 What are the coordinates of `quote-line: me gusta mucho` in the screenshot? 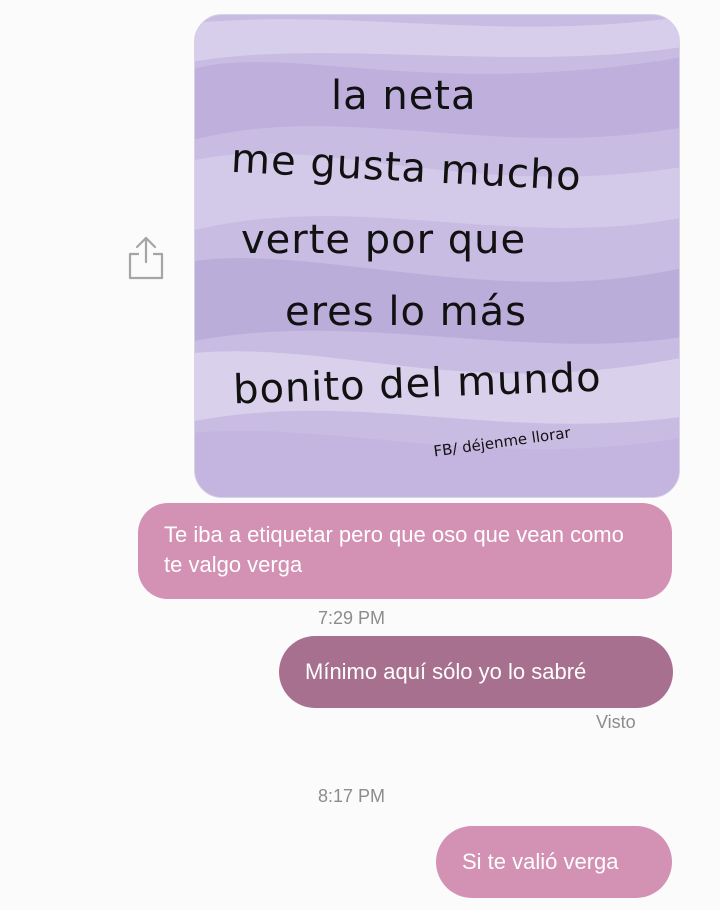 It's located at (406, 168).